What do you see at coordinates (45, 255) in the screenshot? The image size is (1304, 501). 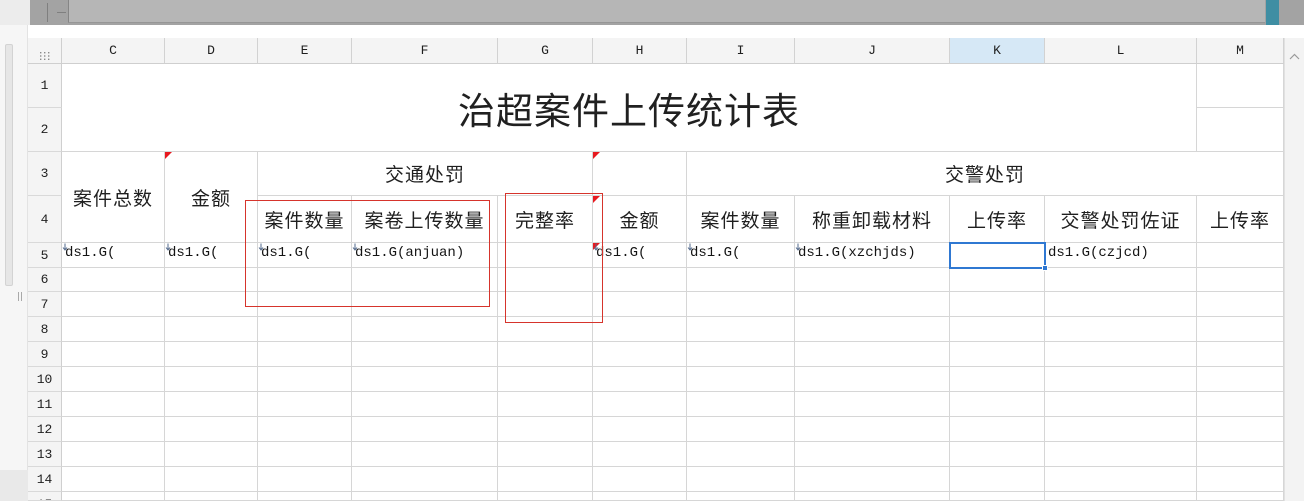 I see `row-header-5: 5` at bounding box center [45, 255].